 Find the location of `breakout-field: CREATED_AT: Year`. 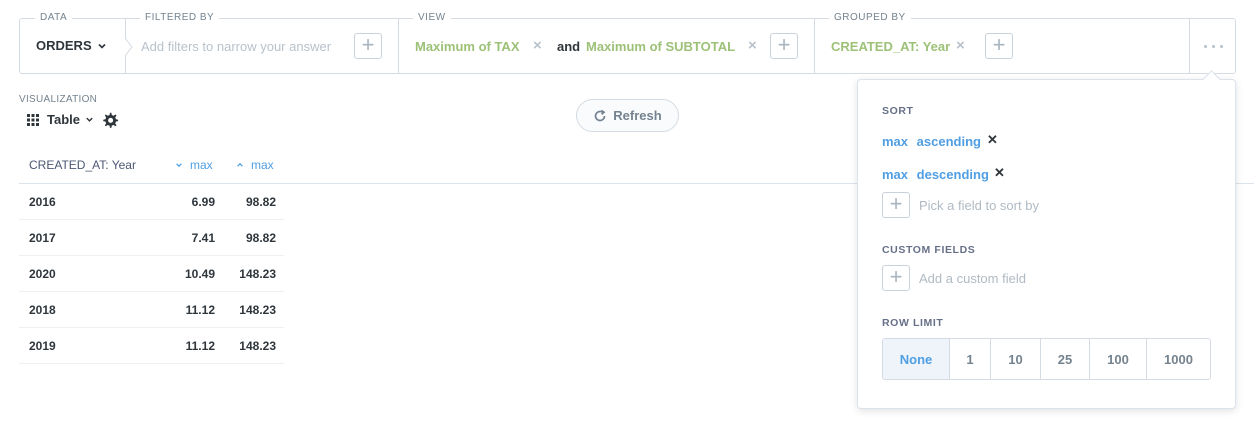

breakout-field: CREATED_AT: Year is located at coordinates (890, 46).